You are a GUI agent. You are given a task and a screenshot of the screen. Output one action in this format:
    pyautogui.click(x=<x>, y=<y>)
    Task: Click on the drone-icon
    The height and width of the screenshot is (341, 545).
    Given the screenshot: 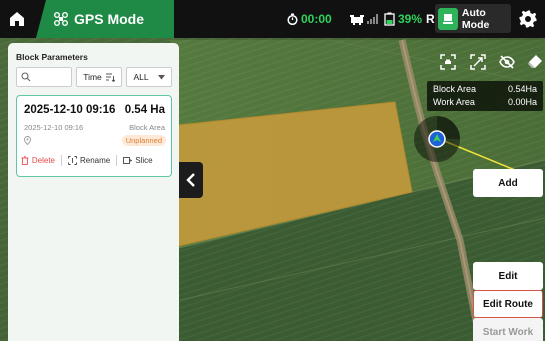 What is the action you would take?
    pyautogui.click(x=61, y=19)
    